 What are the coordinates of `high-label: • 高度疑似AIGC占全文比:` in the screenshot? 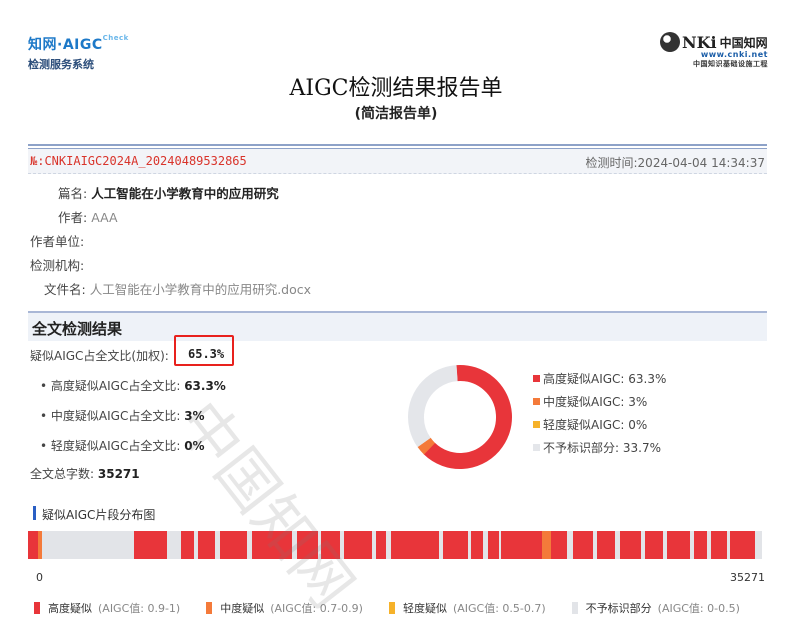 It's located at (110, 386).